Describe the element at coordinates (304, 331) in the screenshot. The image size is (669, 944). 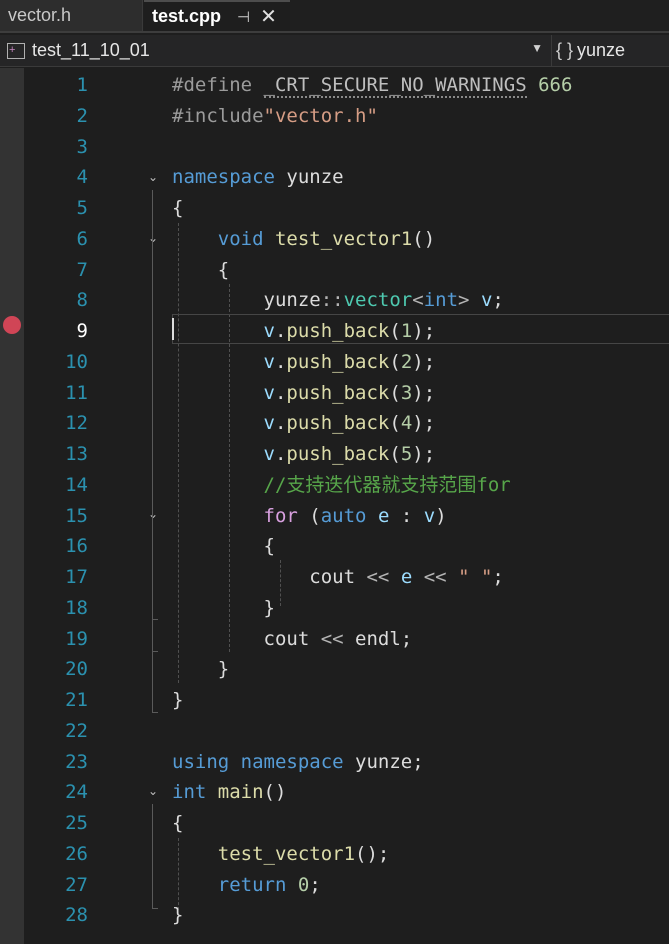
I see `code-line: v.push_back(1);` at that location.